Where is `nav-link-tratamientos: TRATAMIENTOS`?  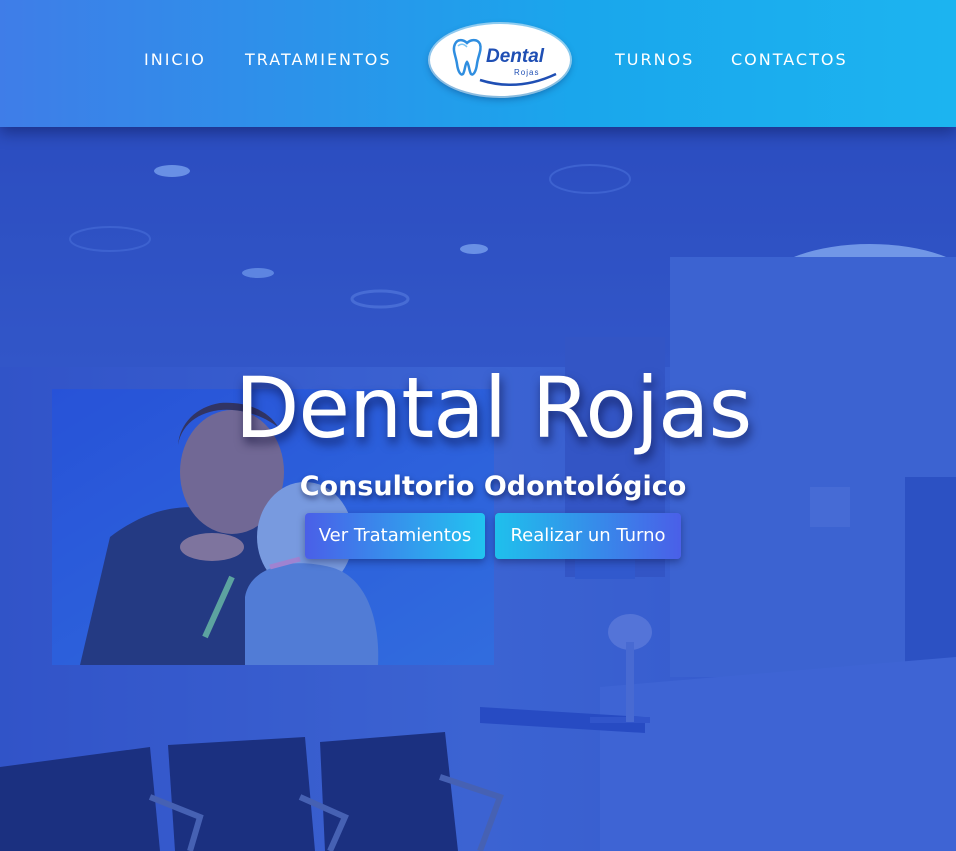 nav-link-tratamientos: TRATAMIENTOS is located at coordinates (318, 59).